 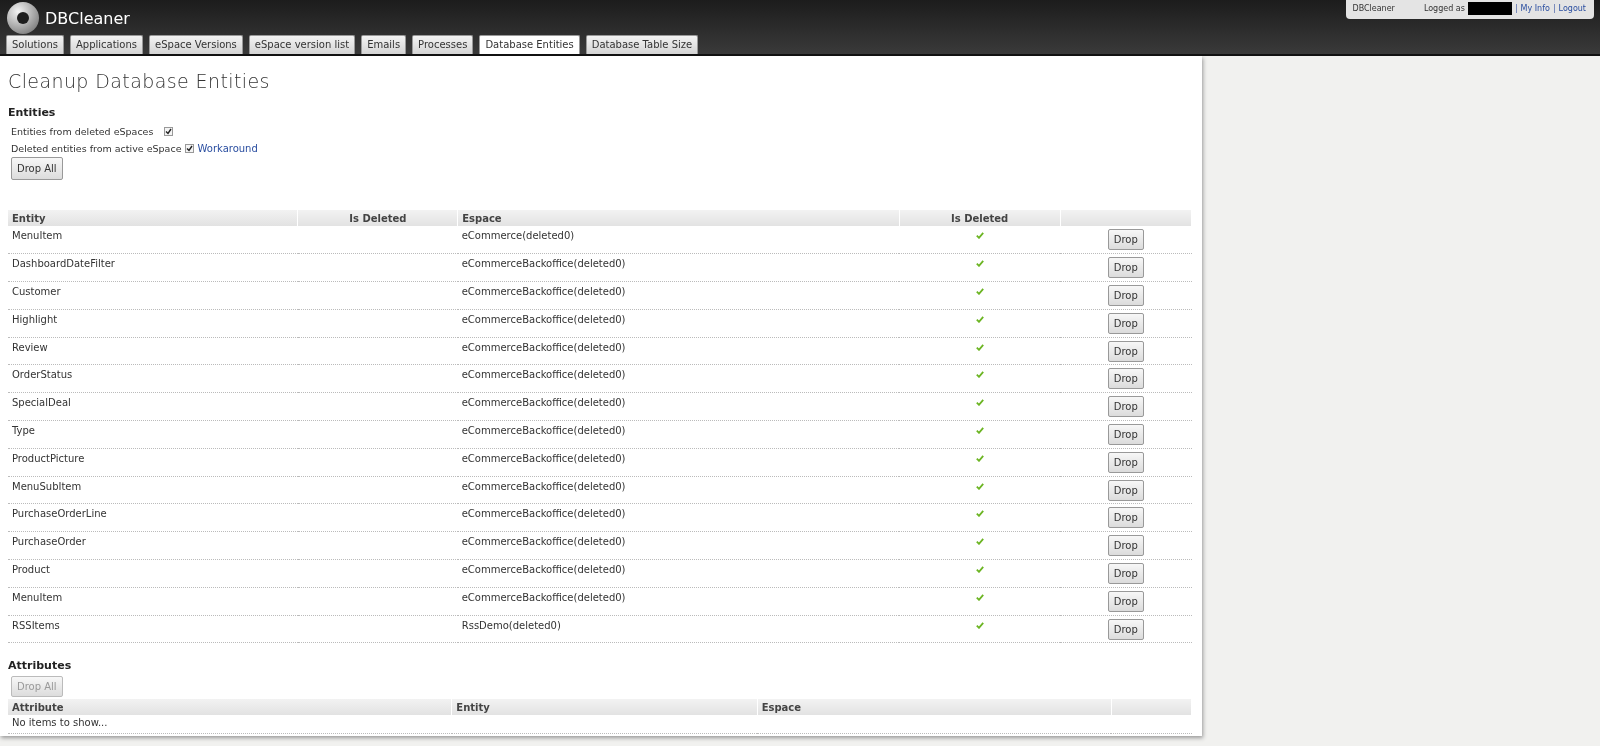 I want to click on entity-cell: Product, so click(x=153, y=573).